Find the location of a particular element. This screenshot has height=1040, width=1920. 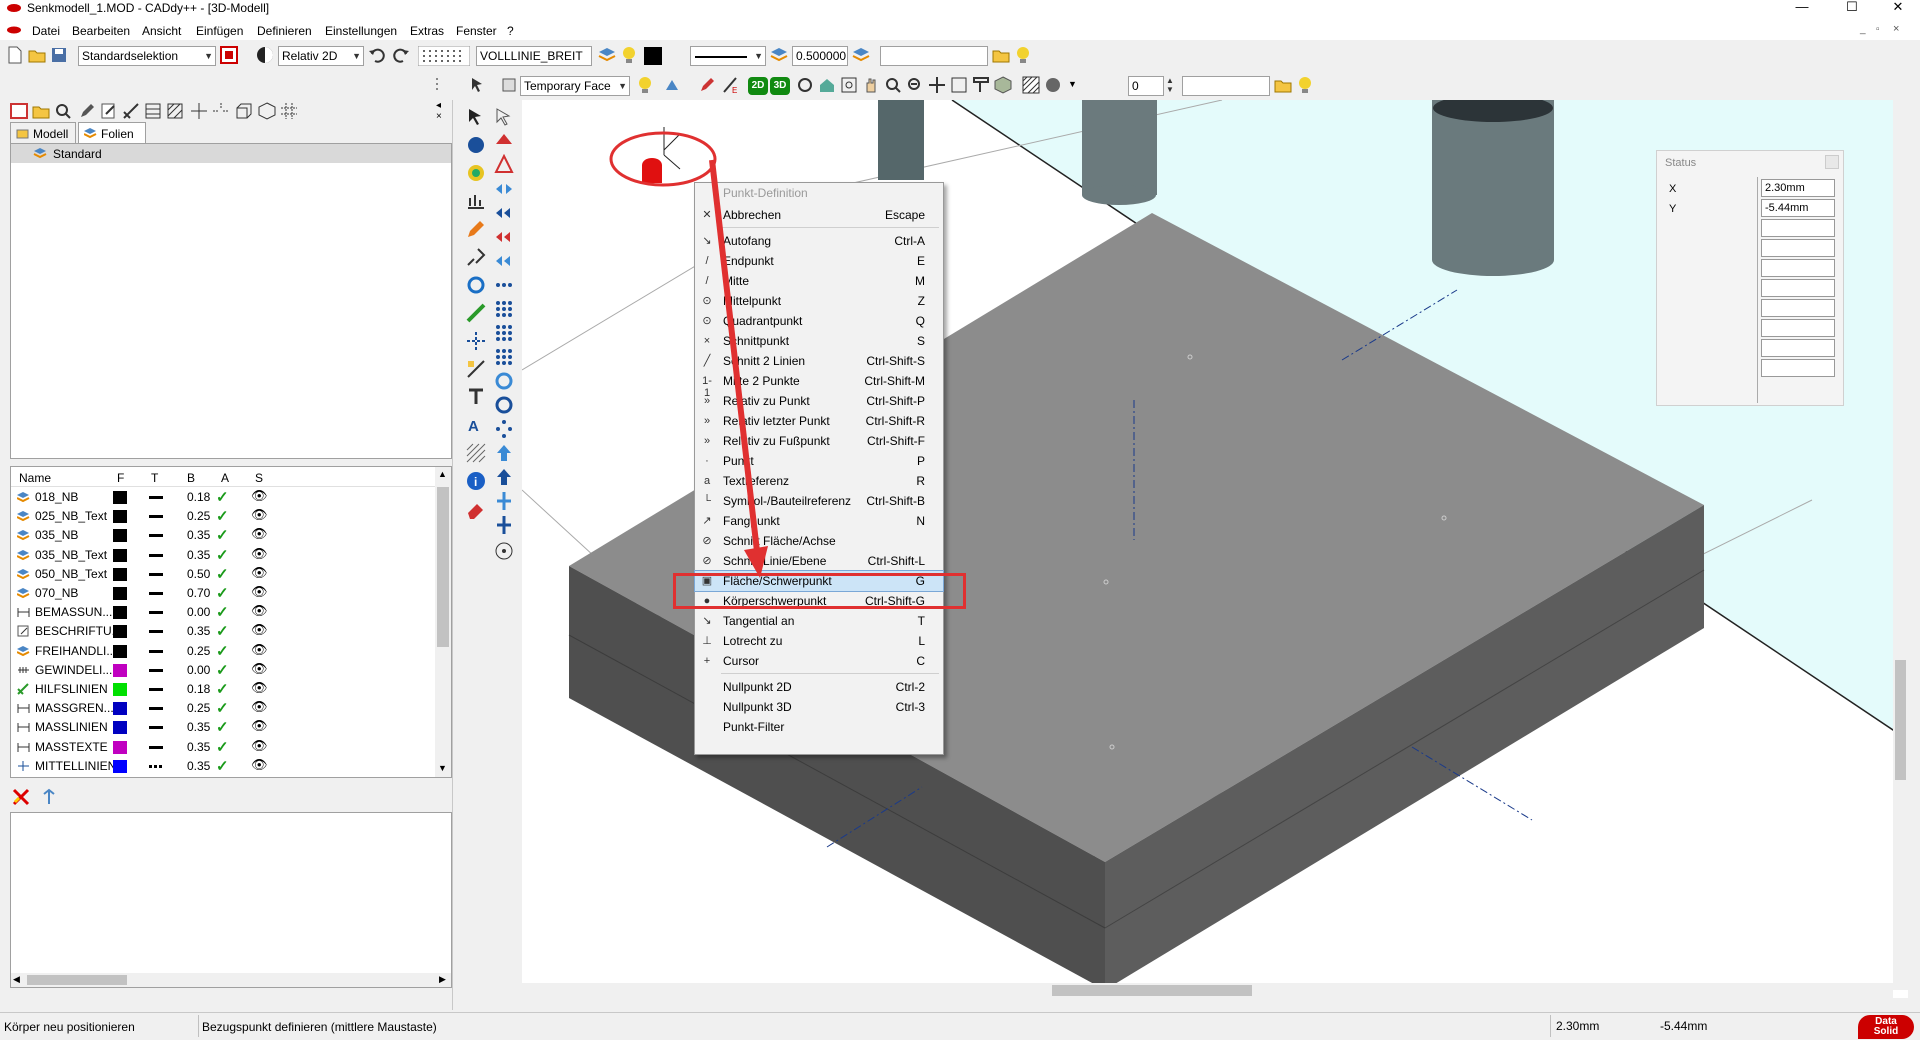

layer-row: 070_NB 0.70 ✓ 👁 is located at coordinates (221, 593).